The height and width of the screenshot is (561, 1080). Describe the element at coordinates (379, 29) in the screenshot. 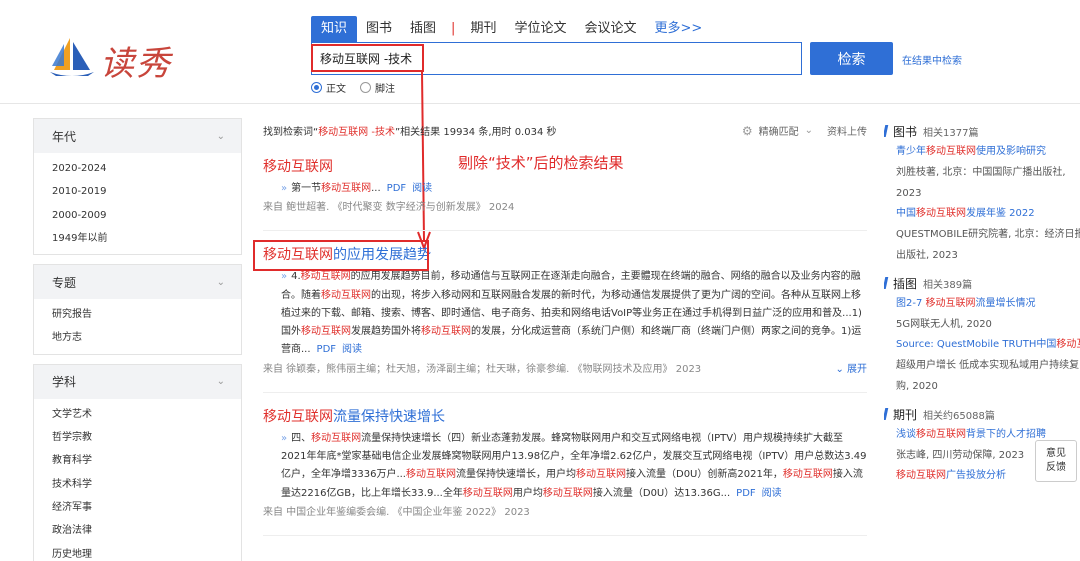

I see `tab-books: 图书` at that location.